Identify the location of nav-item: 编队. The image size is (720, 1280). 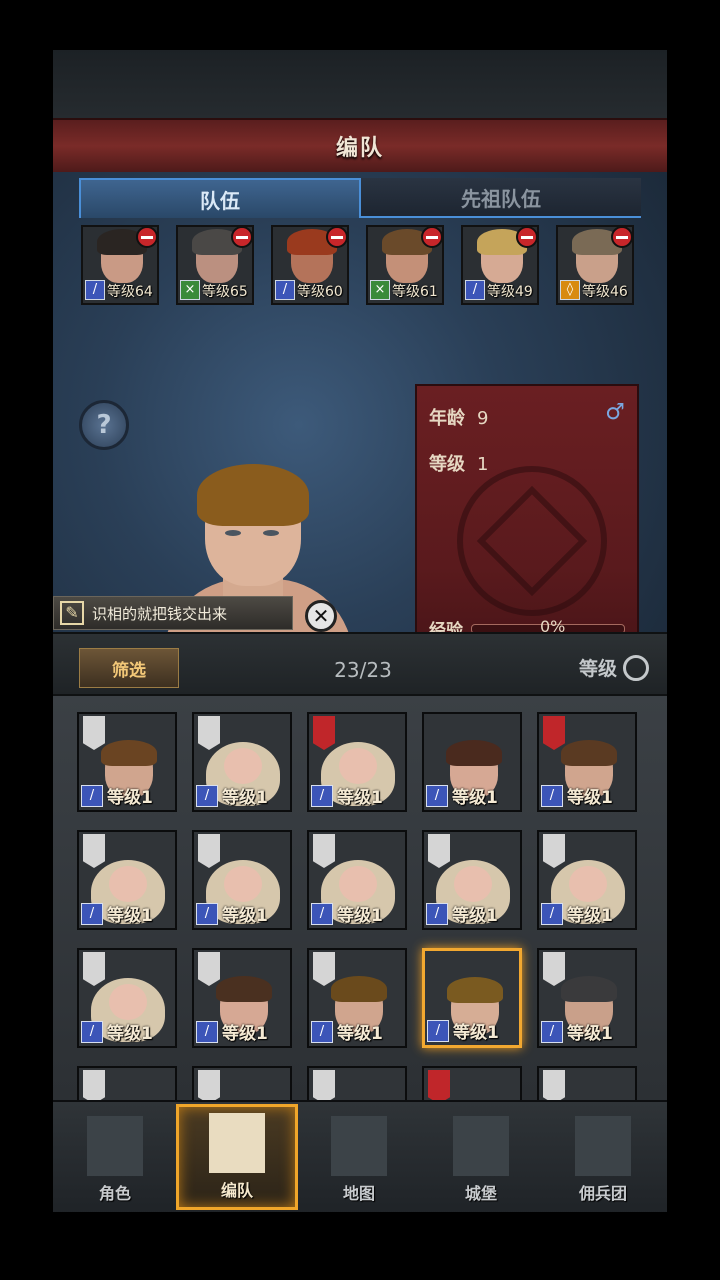
(237, 1157).